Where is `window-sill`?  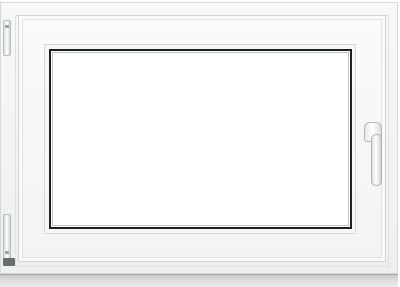
window-sill is located at coordinates (199, 280).